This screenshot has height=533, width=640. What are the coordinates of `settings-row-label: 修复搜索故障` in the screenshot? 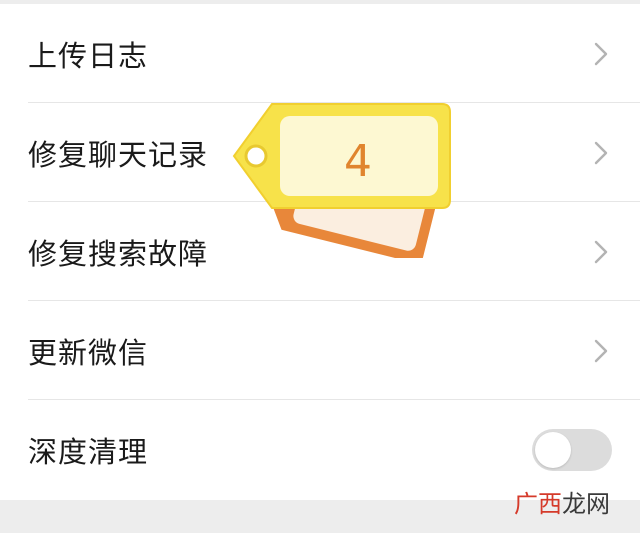 It's located at (118, 253).